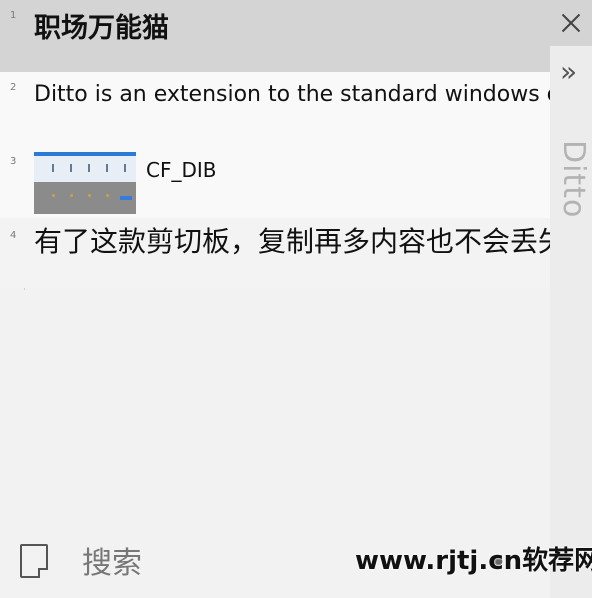 This screenshot has width=592, height=598. What do you see at coordinates (101, 28) in the screenshot?
I see `clip-text: 职场万能猫` at bounding box center [101, 28].